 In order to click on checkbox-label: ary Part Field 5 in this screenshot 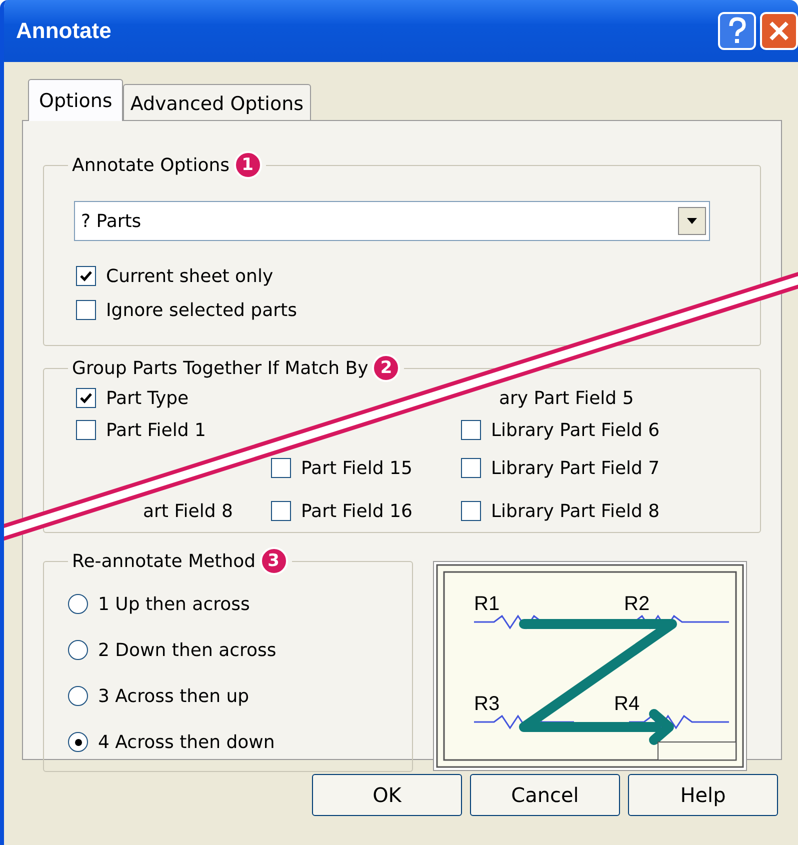, I will do `click(566, 398)`.